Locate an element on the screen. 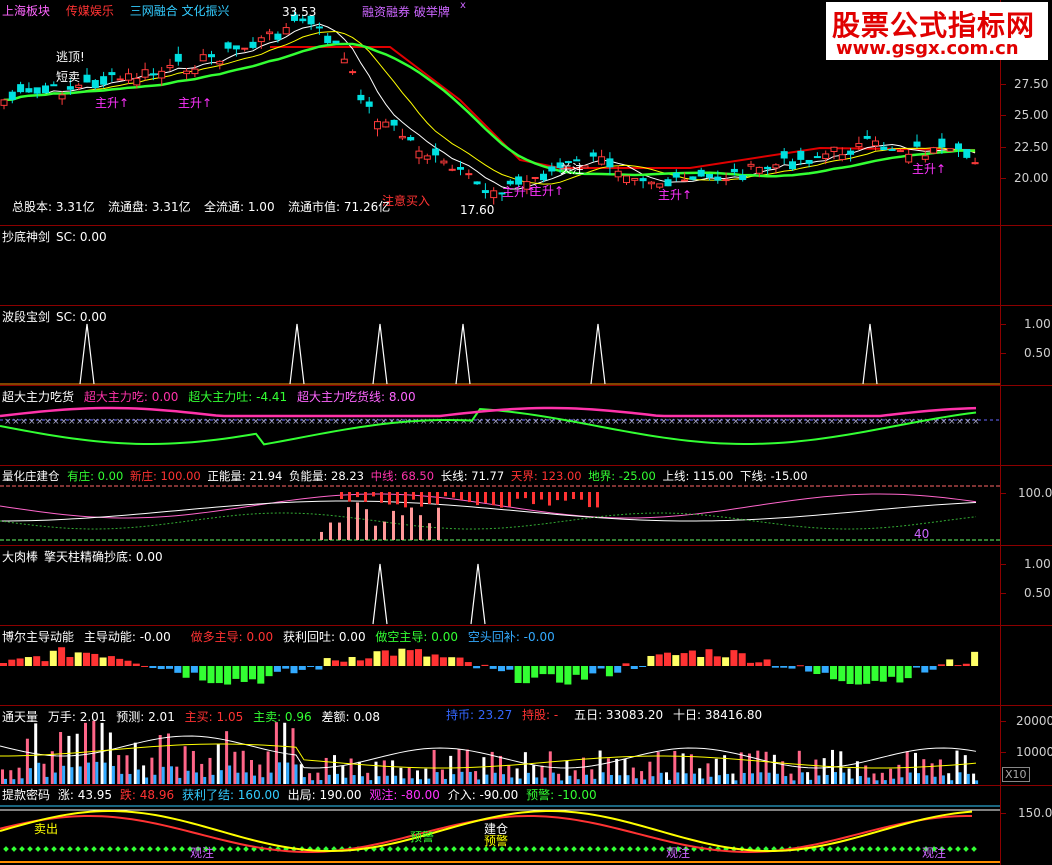  volume-ma10 is located at coordinates (488, 756).